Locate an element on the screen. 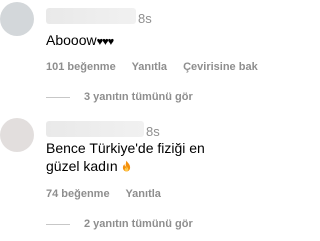  view-replies-button: 3 yanıtın tümünü gör is located at coordinates (119, 97).